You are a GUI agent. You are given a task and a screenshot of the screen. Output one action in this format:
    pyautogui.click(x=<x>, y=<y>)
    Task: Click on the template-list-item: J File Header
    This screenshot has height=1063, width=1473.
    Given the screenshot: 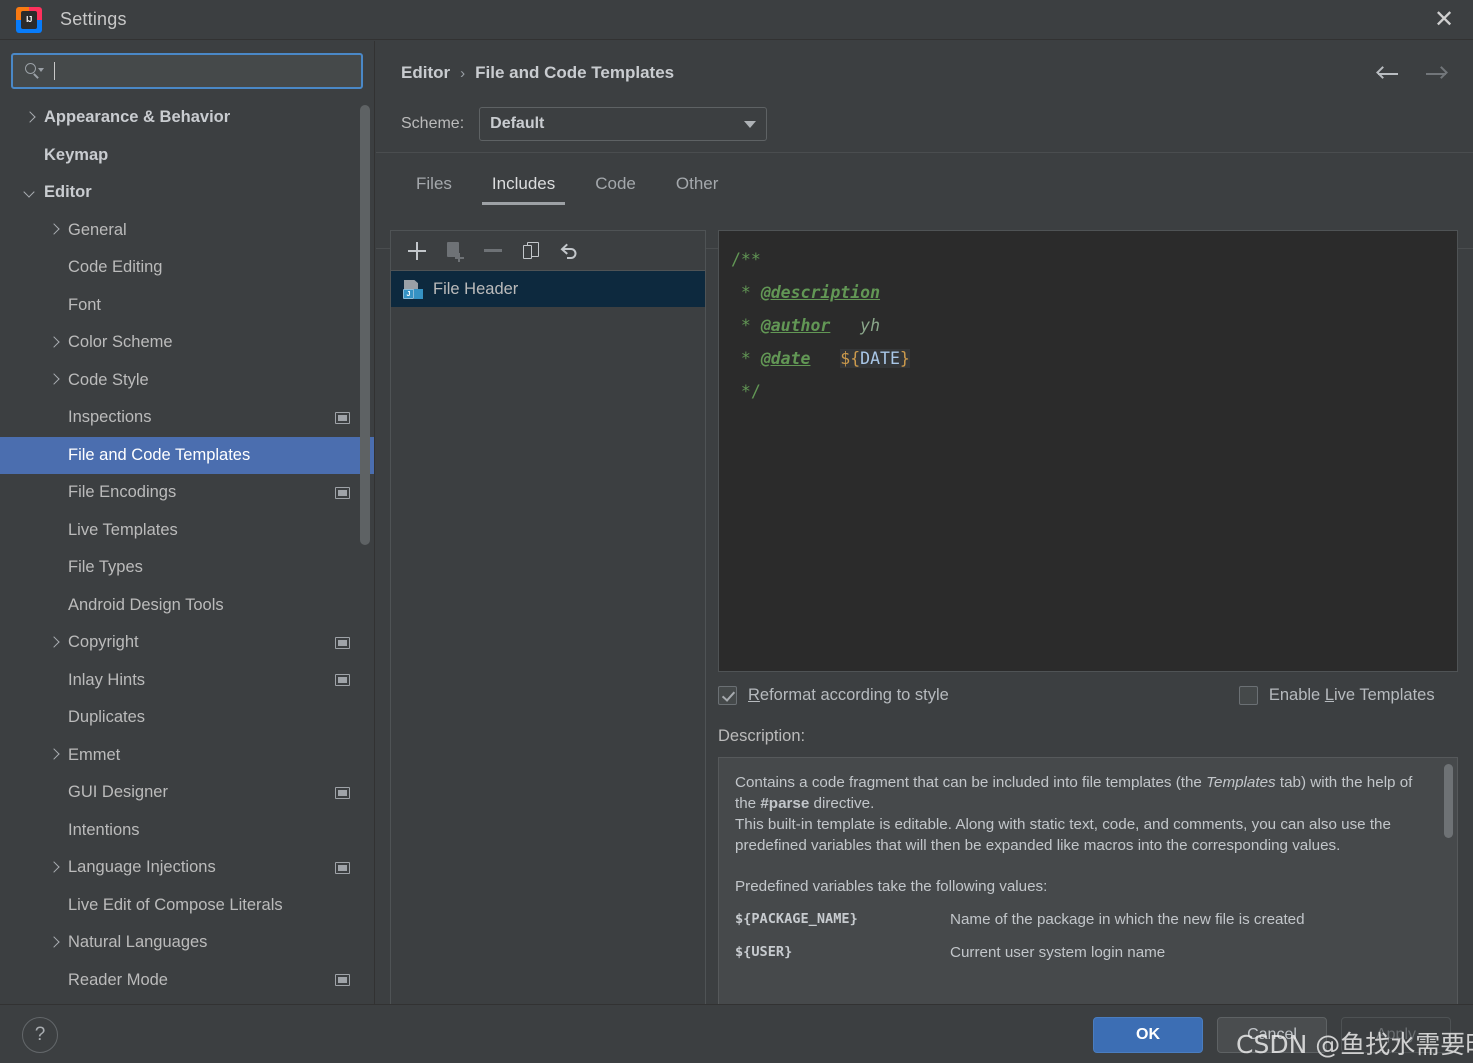 What is the action you would take?
    pyautogui.click(x=548, y=289)
    